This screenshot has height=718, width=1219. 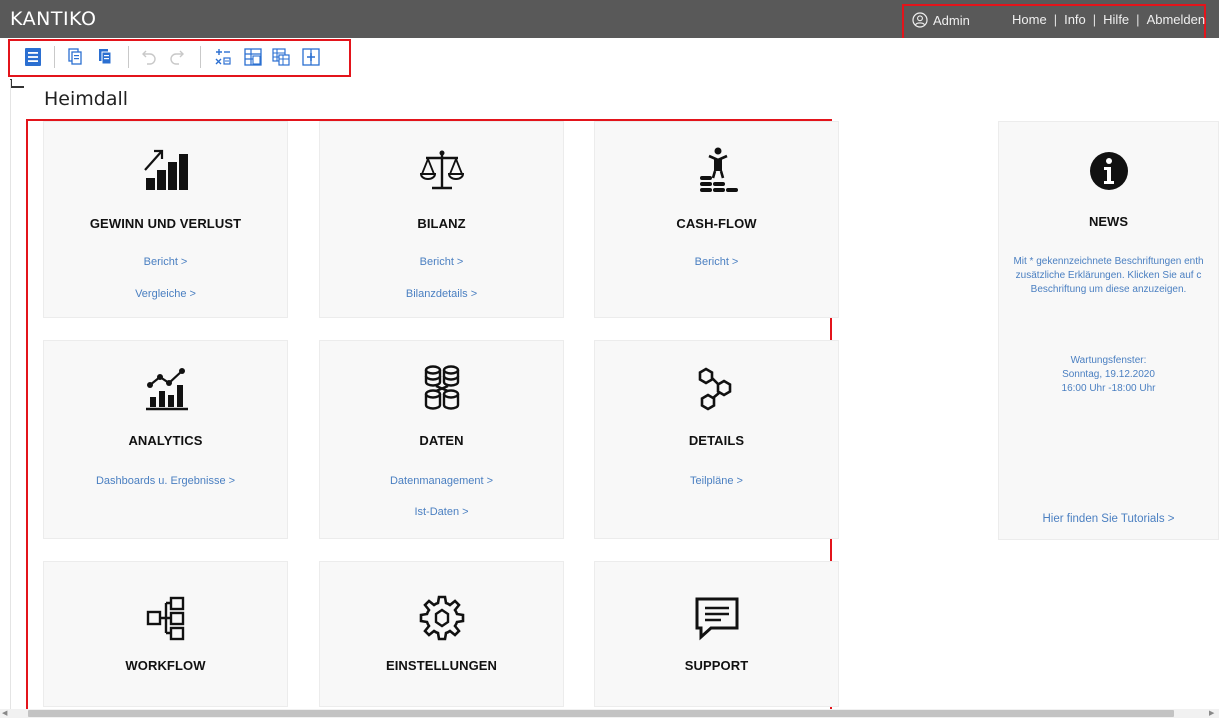 I want to click on formula-icon, so click(x=223, y=57).